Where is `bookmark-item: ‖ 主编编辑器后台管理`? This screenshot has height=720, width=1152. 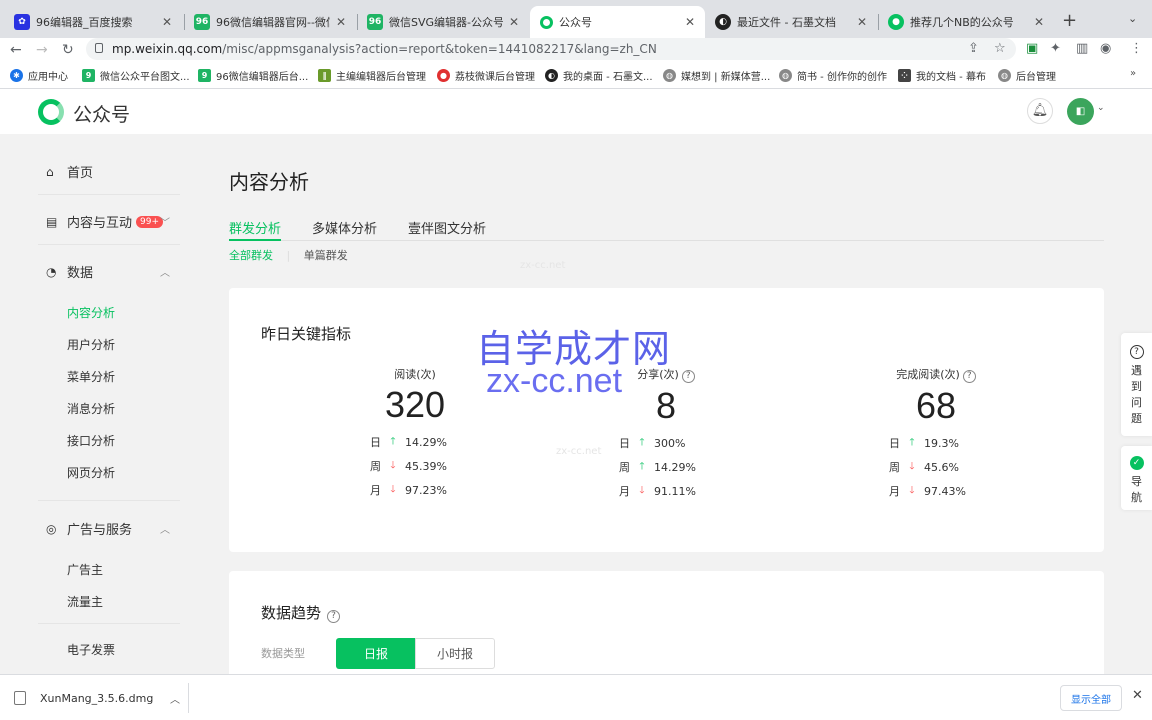
bookmark-item: ‖ 主编编辑器后台管理 is located at coordinates (372, 75).